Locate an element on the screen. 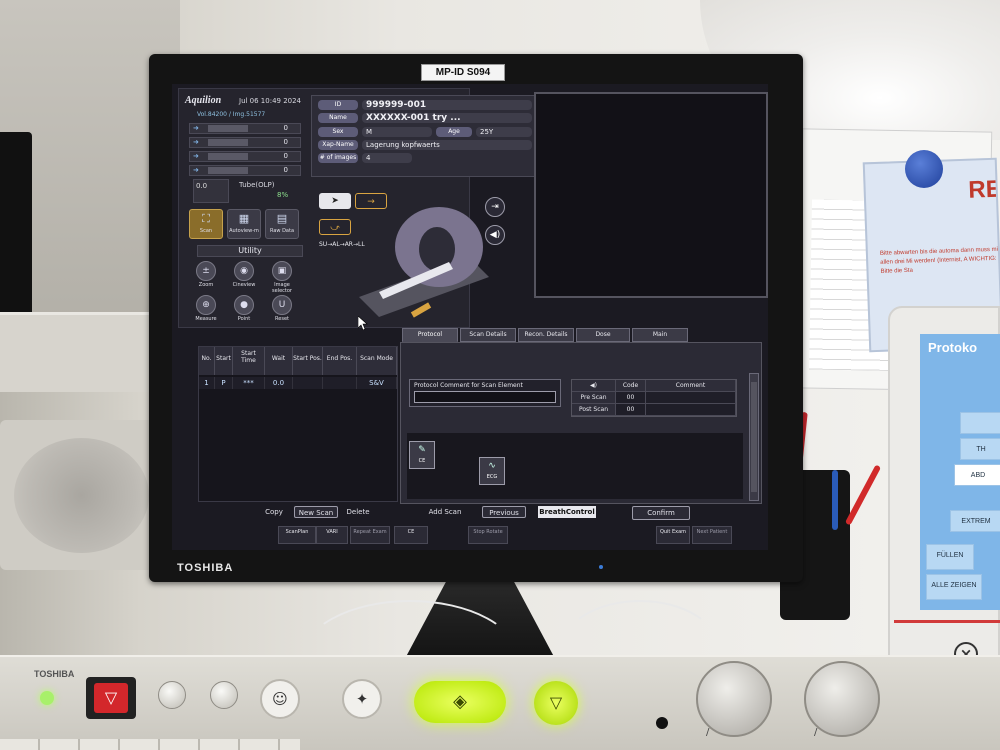 Image resolution: width=1000 pixels, height=750 pixels. autoview-button: ▦ Autoview-m is located at coordinates (244, 224).